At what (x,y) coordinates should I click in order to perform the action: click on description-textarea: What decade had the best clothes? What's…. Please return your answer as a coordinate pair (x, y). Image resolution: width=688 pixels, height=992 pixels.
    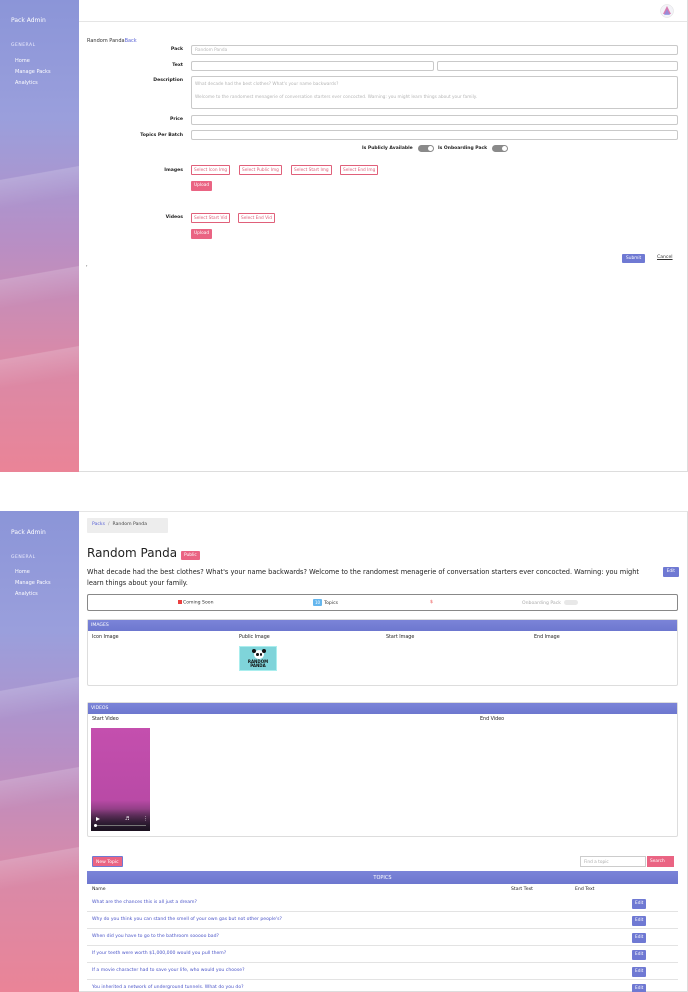
    Looking at the image, I should click on (434, 92).